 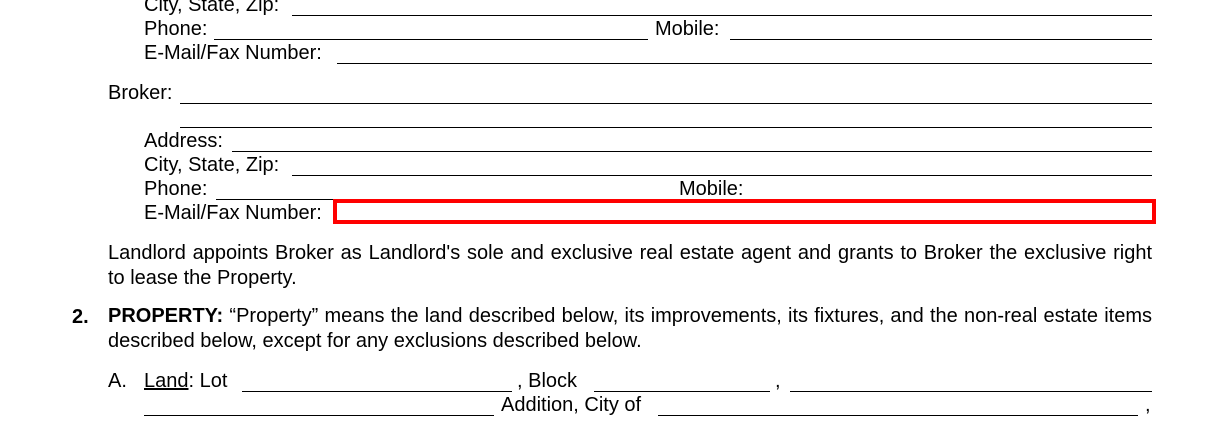 What do you see at coordinates (722, 175) in the screenshot?
I see `broker-city-state-zip-field` at bounding box center [722, 175].